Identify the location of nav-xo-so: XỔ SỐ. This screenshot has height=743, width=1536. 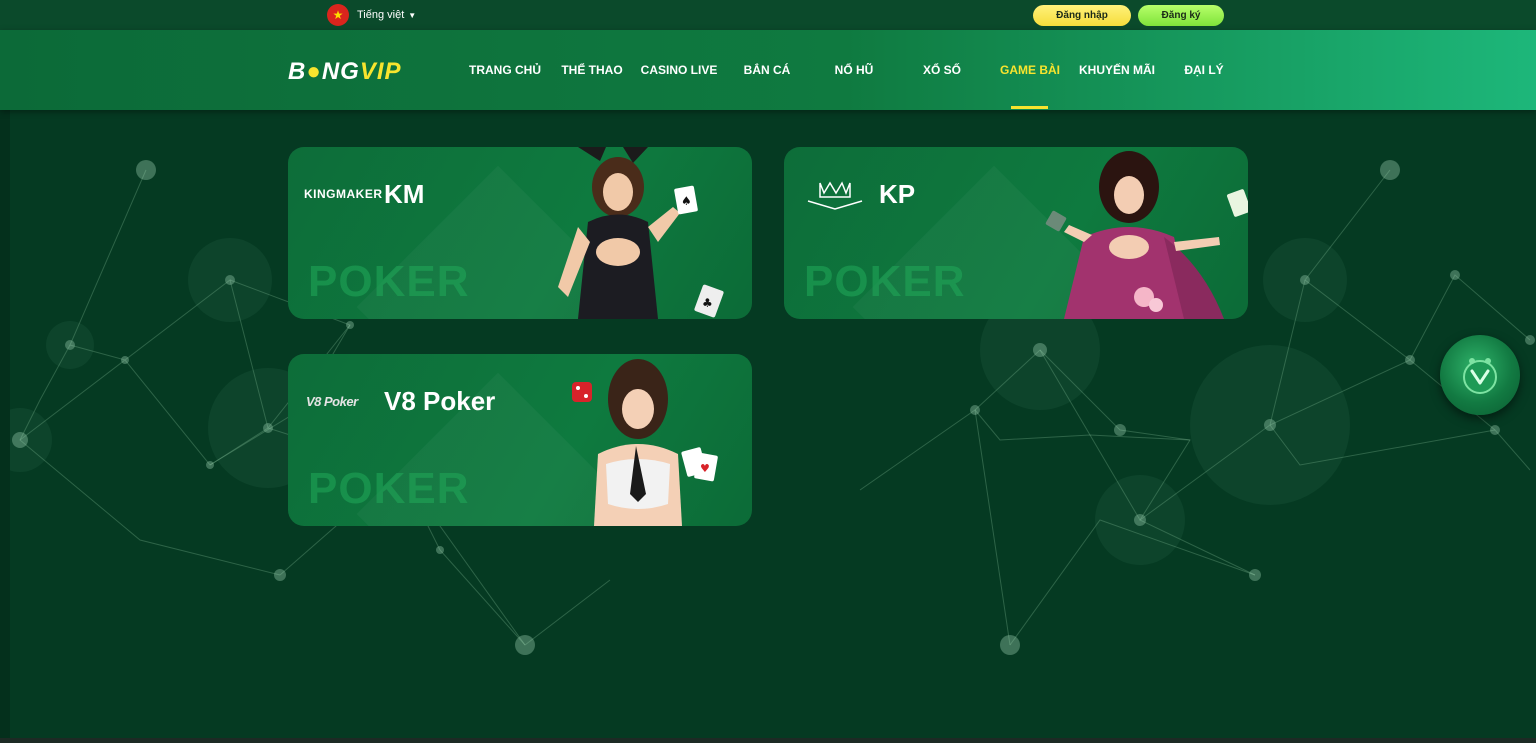
(942, 70).